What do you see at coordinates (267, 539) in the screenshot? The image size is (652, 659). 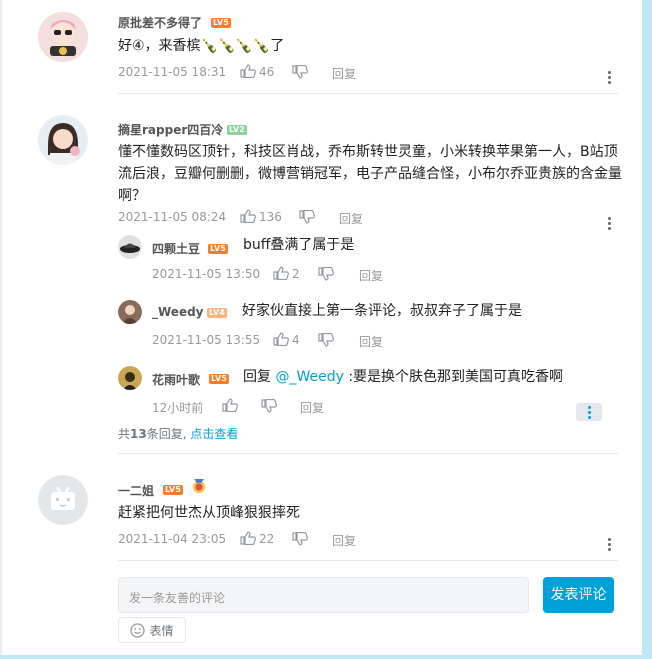 I see `like-count: 22` at bounding box center [267, 539].